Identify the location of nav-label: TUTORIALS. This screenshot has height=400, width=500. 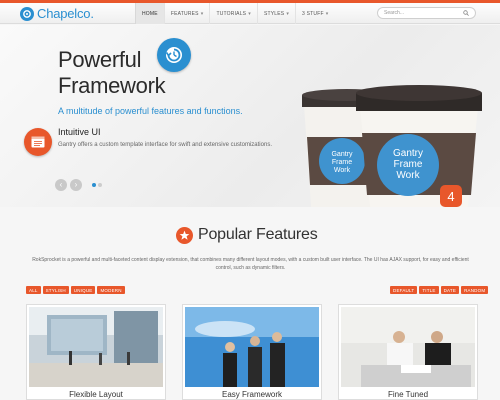
(231, 13).